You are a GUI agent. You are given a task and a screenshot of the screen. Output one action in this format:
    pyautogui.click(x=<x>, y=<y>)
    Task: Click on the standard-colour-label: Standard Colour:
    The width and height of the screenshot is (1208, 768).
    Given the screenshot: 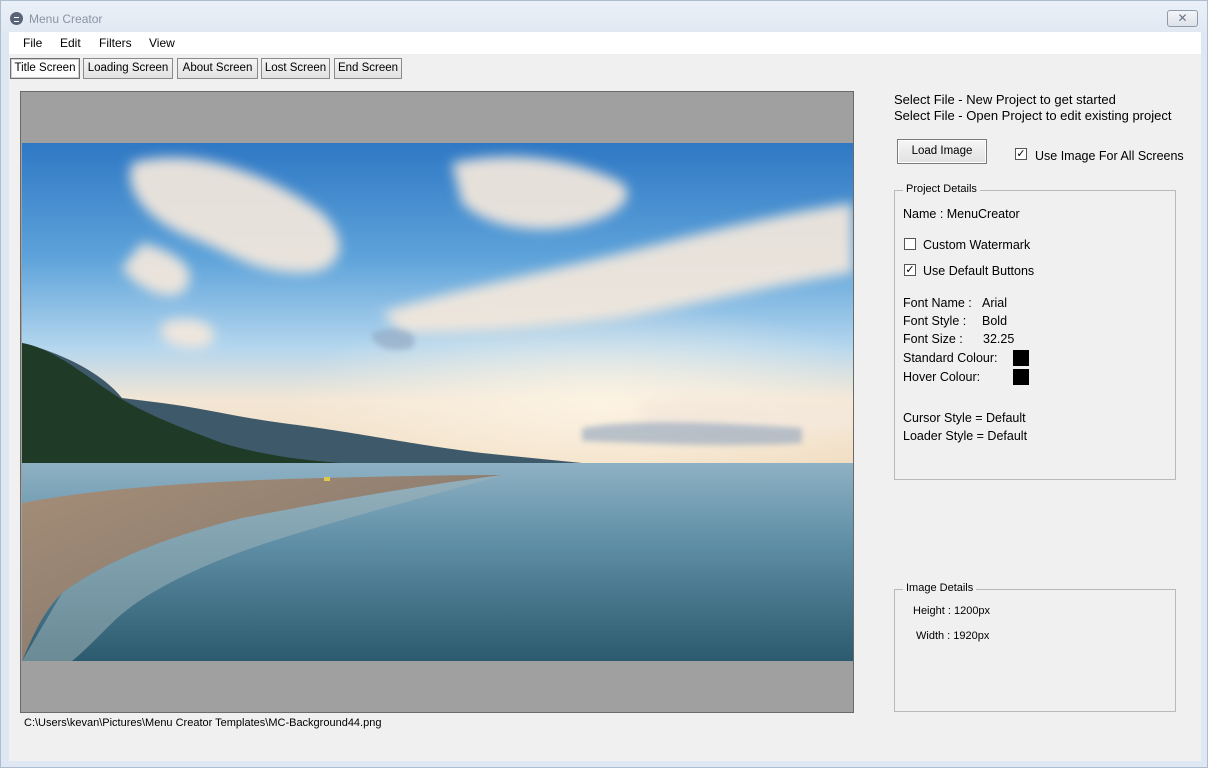 What is the action you would take?
    pyautogui.click(x=950, y=358)
    